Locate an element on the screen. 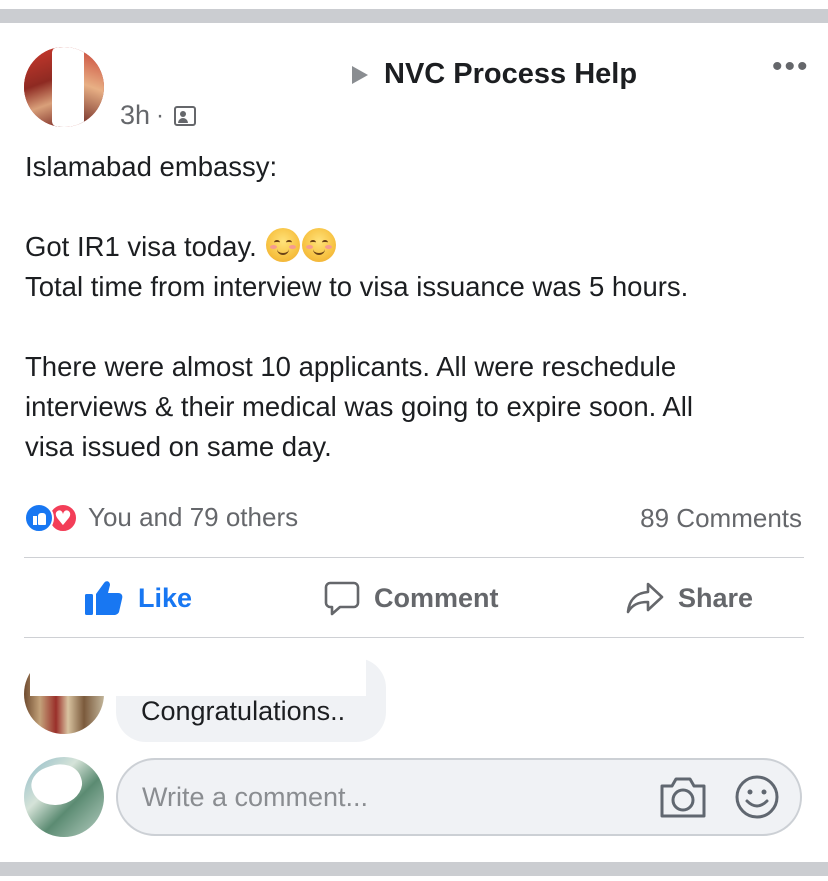 This screenshot has height=881, width=828. comment-icon is located at coordinates (342, 598).